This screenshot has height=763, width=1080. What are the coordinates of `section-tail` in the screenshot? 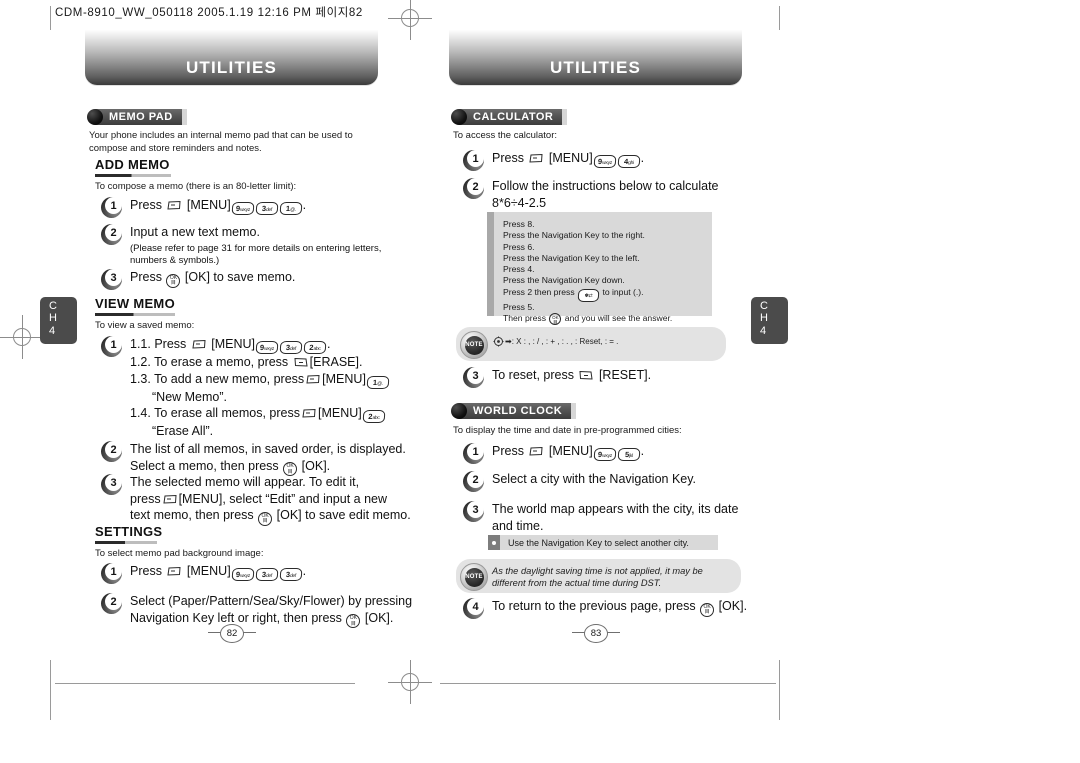 It's located at (184, 117).